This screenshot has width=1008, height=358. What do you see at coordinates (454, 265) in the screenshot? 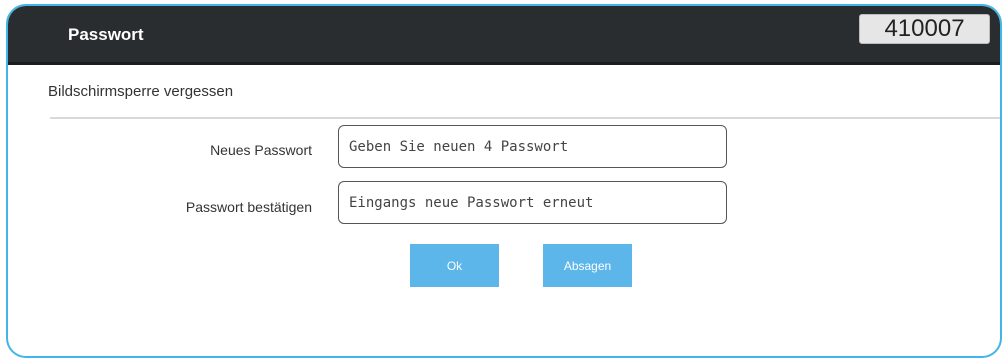
I see `ok-button: Ok` at bounding box center [454, 265].